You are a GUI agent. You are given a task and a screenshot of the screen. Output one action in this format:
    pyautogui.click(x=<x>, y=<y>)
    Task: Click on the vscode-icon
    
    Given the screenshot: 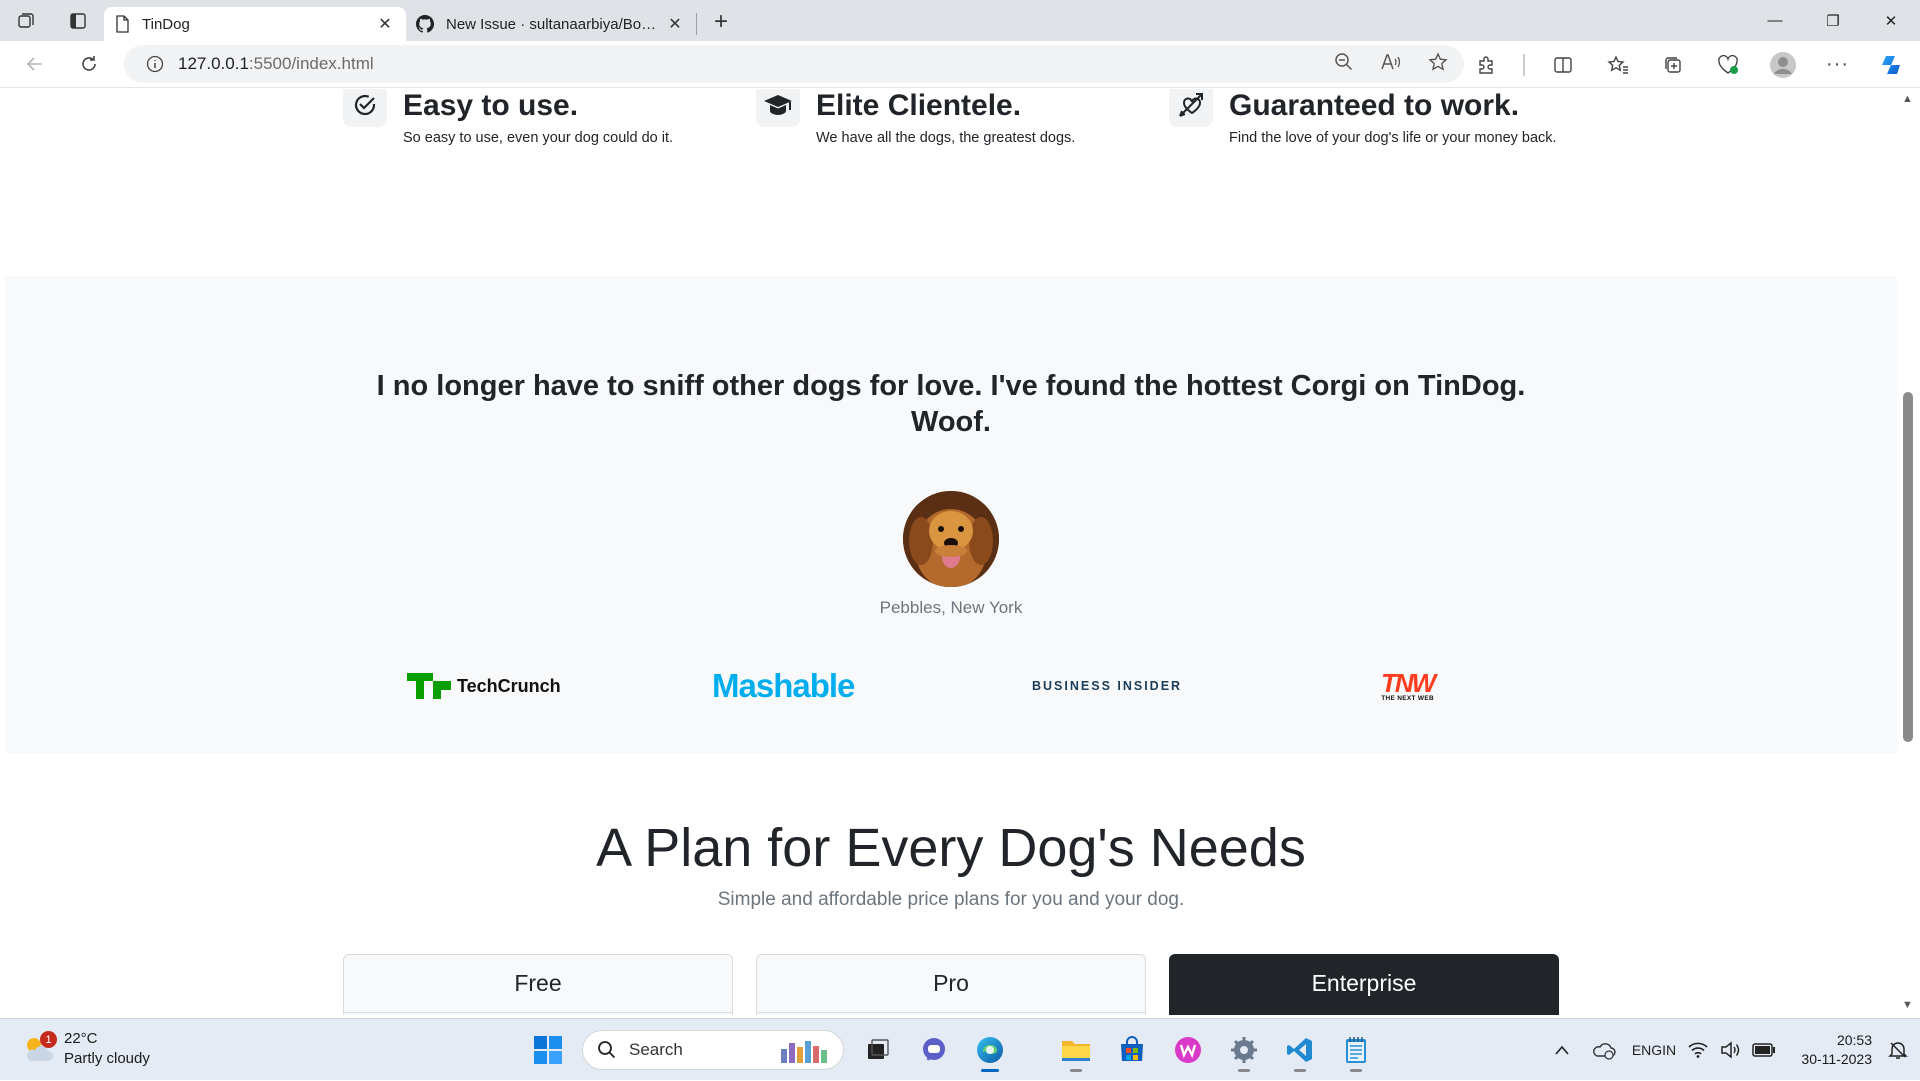 What is the action you would take?
    pyautogui.click(x=1300, y=1050)
    